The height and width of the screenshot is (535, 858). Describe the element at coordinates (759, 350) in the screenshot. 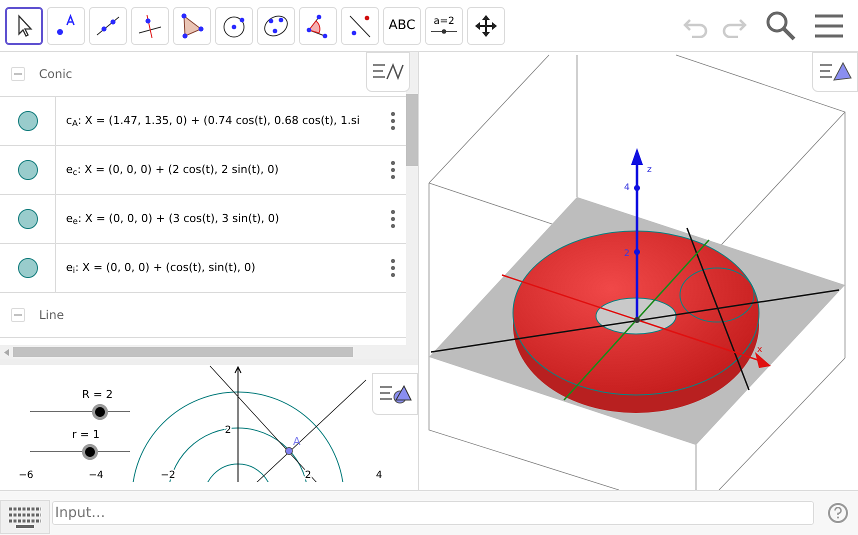

I see `axis-label: x` at that location.